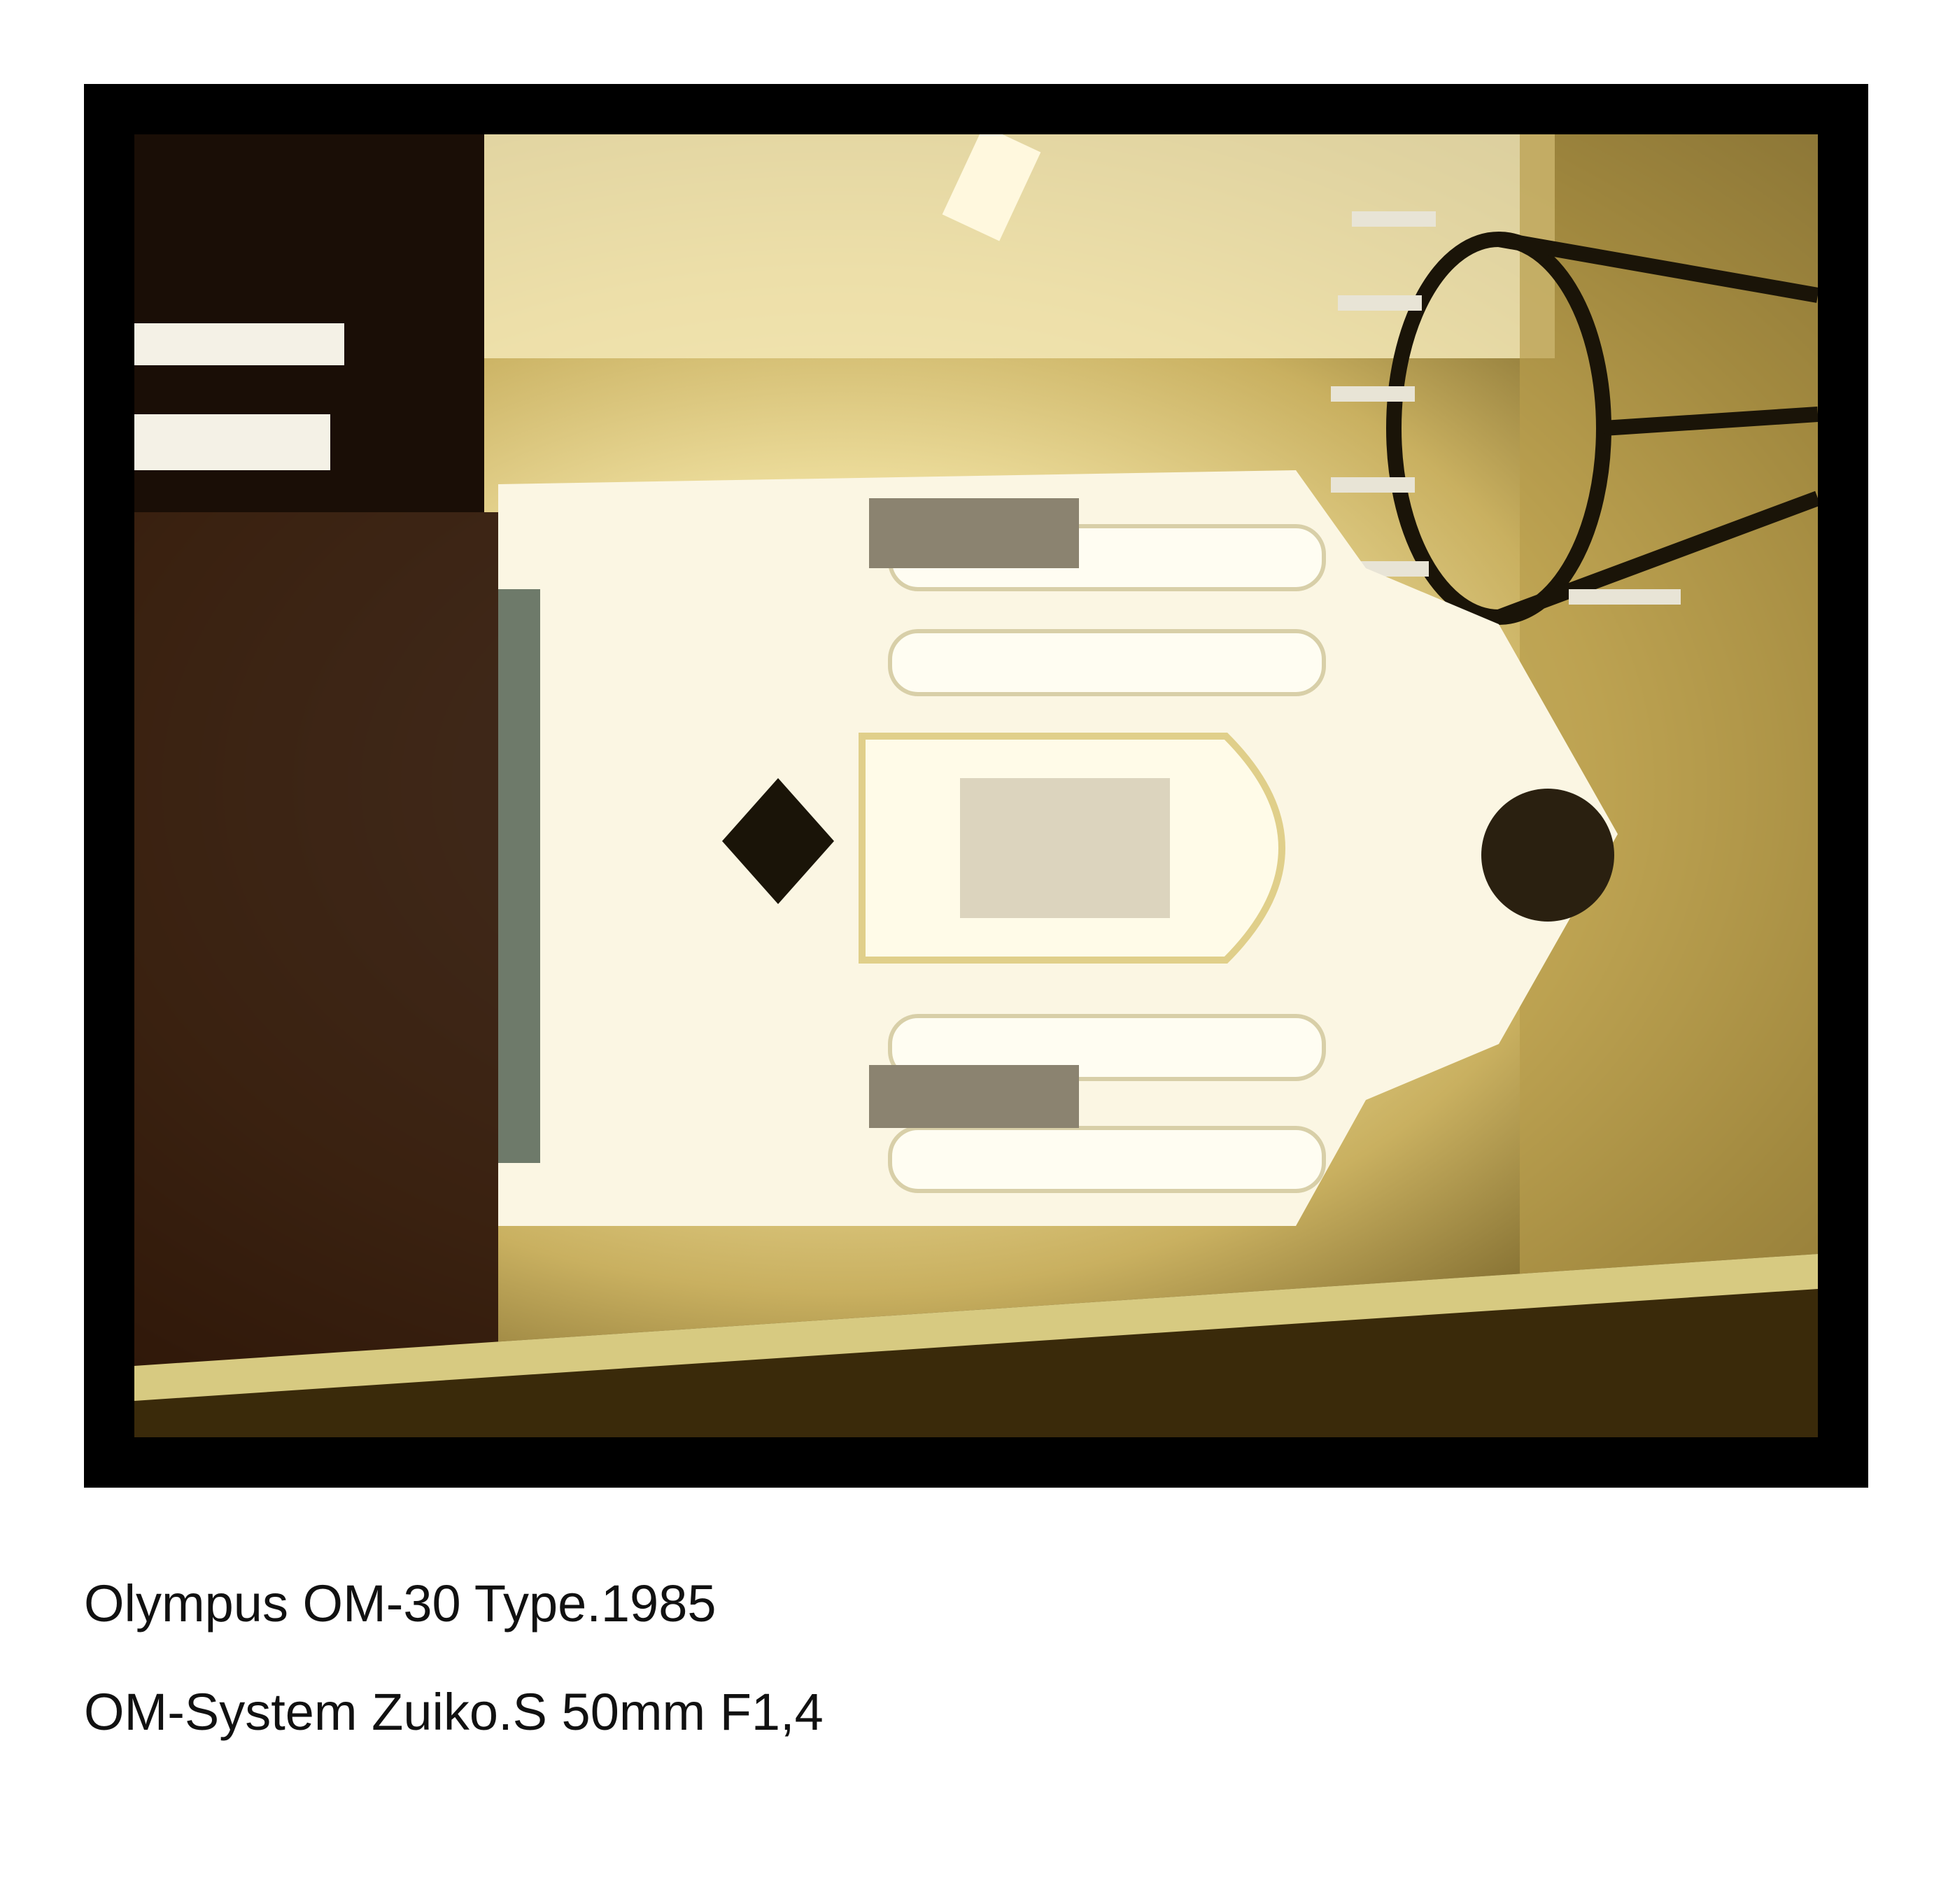 Image resolution: width=1948 pixels, height=1904 pixels. Describe the element at coordinates (1669, 711) in the screenshot. I see `side-wall` at that location.